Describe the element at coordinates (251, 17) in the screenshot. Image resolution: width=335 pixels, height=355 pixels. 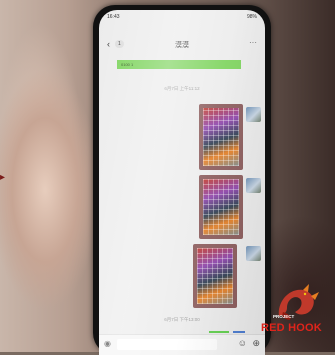
I see `status-battery: 98%` at that location.